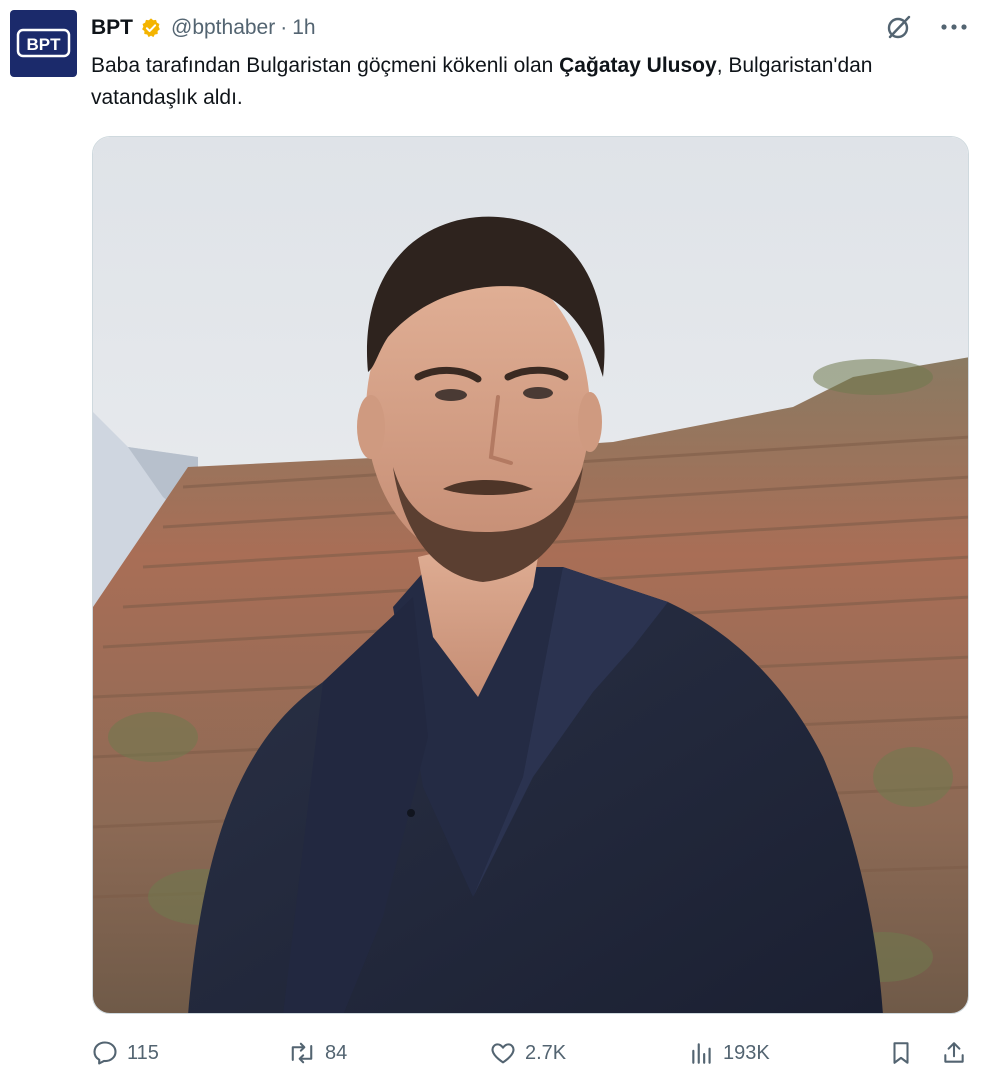  What do you see at coordinates (546, 1052) in the screenshot?
I see `like-count: 2.7K` at bounding box center [546, 1052].